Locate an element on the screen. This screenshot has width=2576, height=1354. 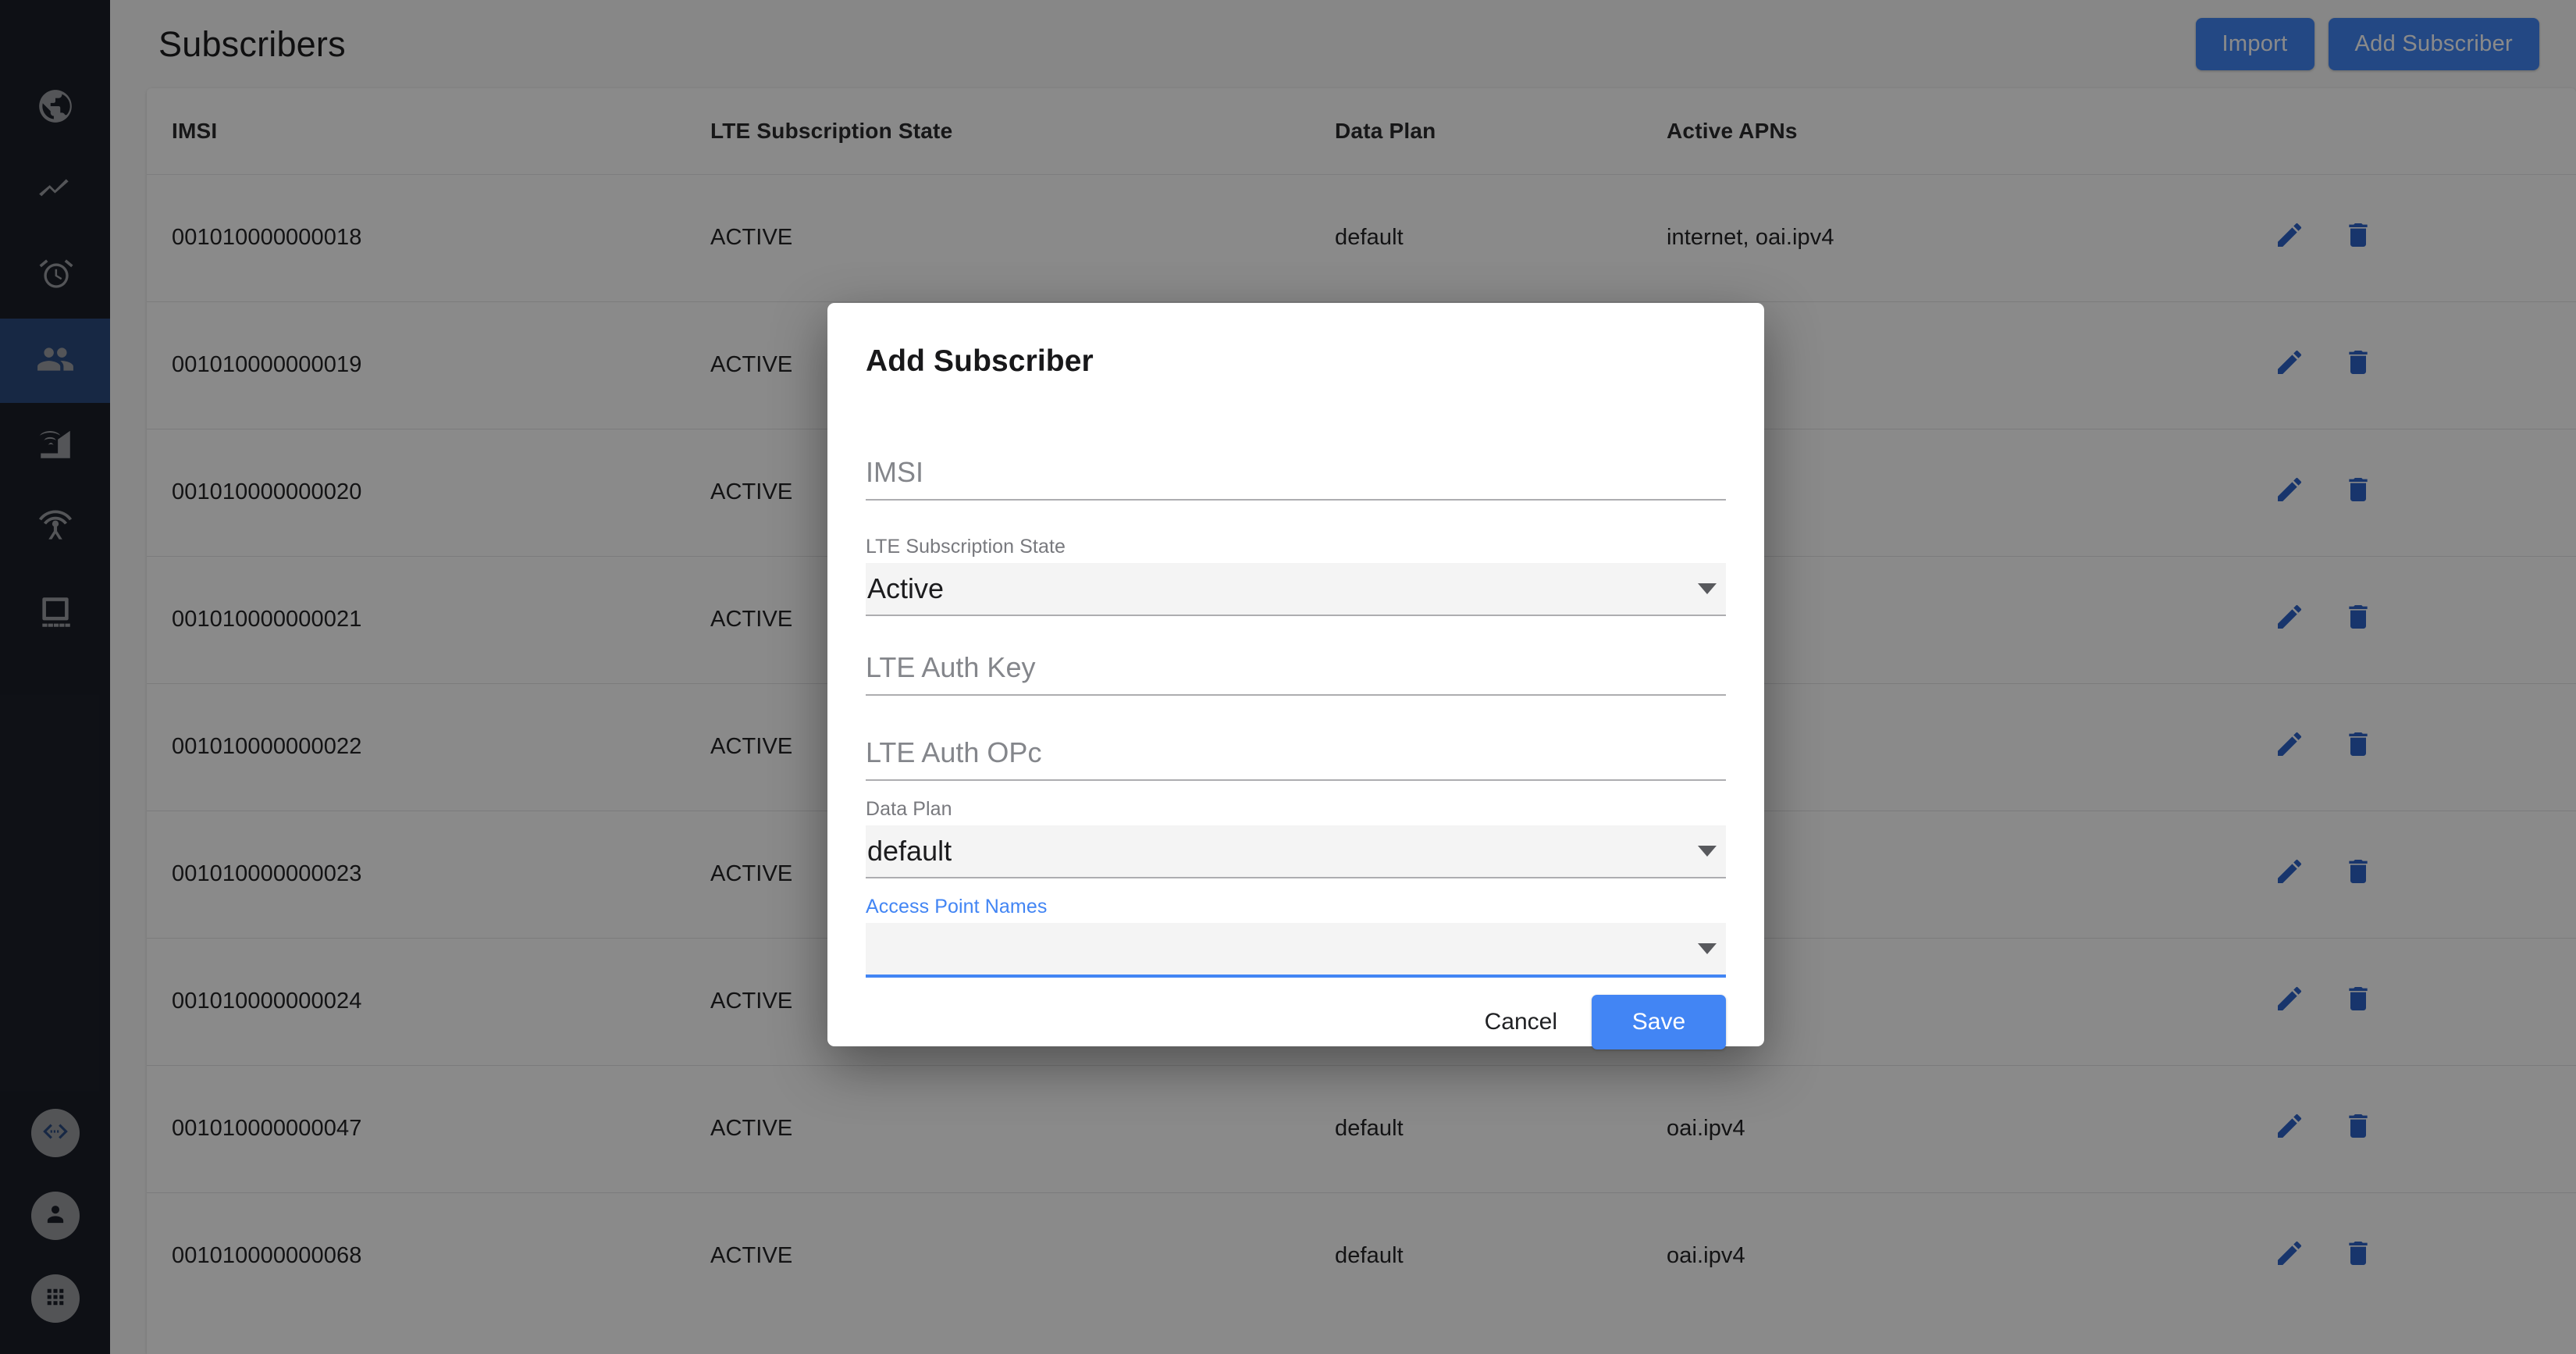
imsi-input is located at coordinates (1296, 475).